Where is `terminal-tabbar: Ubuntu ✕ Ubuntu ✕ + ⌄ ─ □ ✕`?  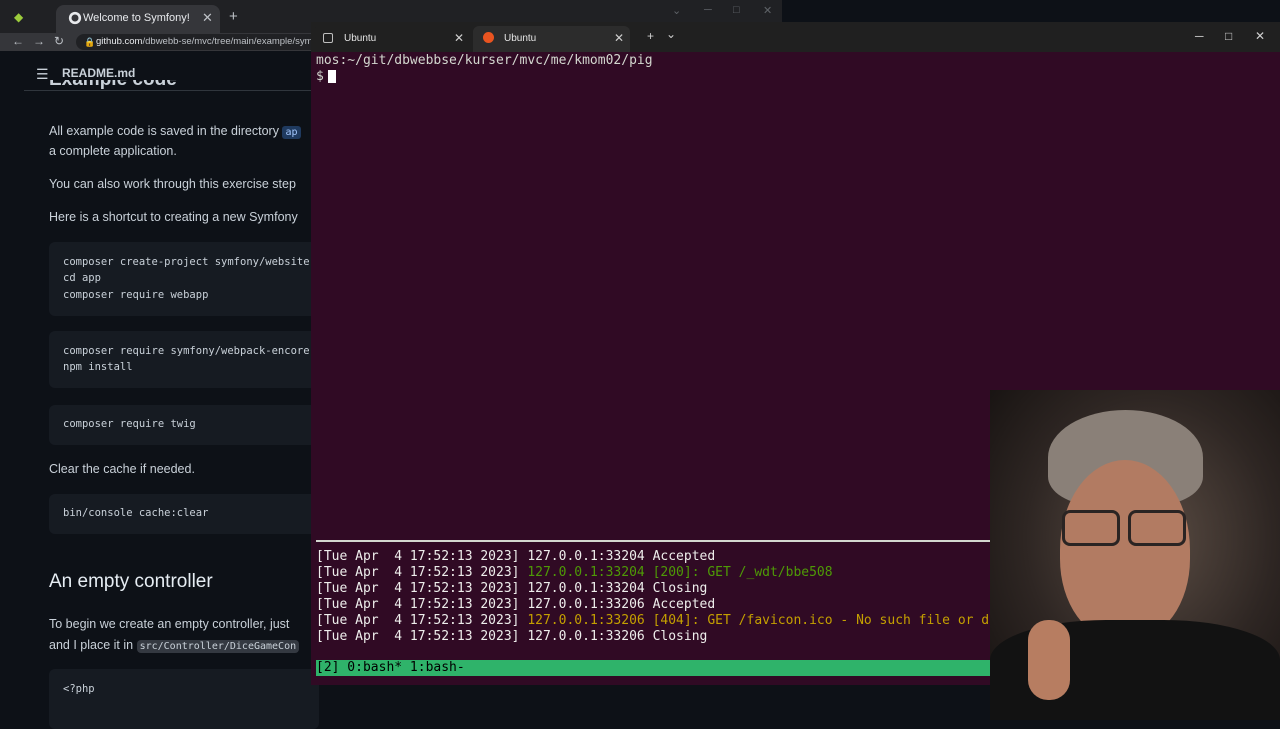
terminal-tabbar: Ubuntu ✕ Ubuntu ✕ + ⌄ ─ □ ✕ is located at coordinates (795, 37).